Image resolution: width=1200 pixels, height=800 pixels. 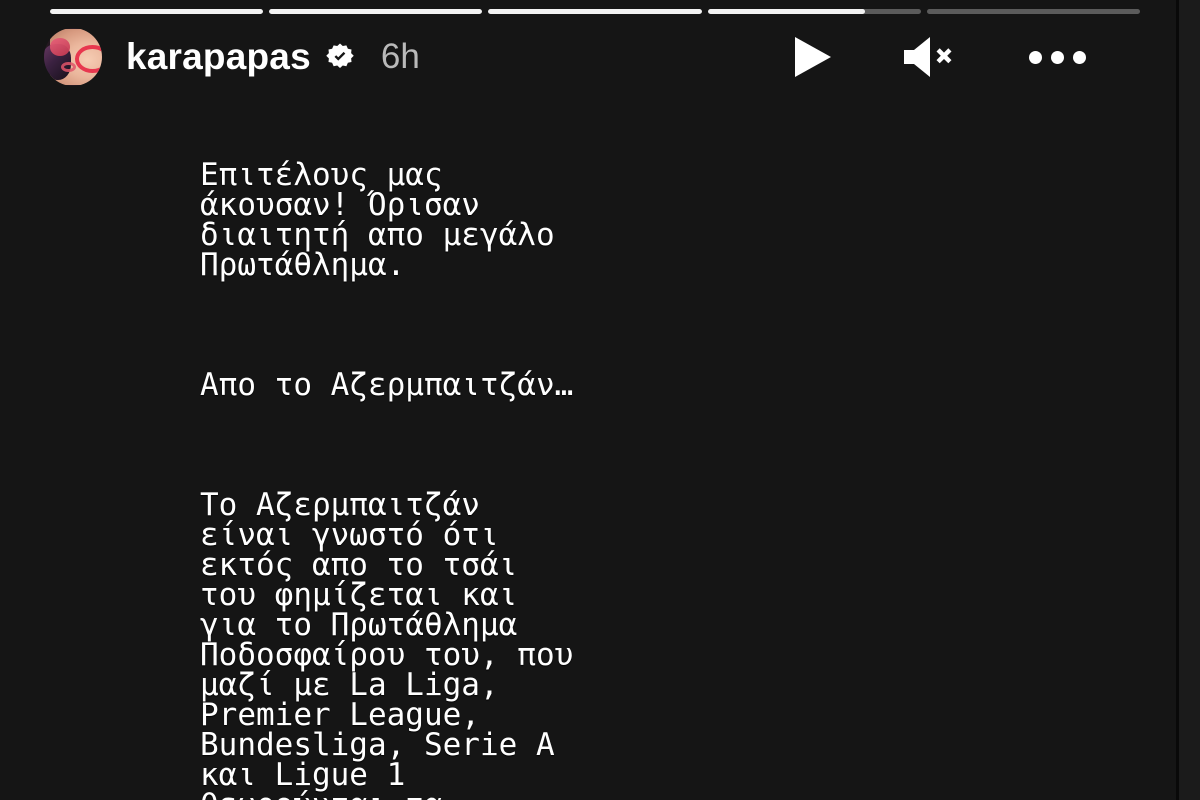 I want to click on story-progress-bar, so click(x=595, y=11).